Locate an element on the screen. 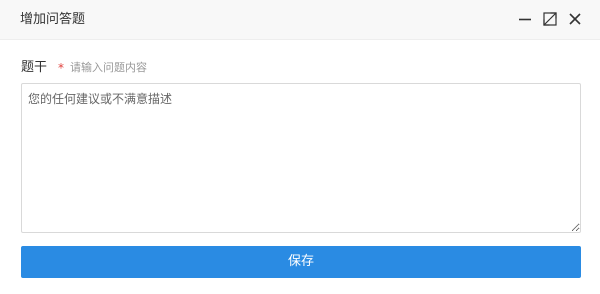 The width and height of the screenshot is (600, 294). required-mark: * is located at coordinates (61, 68).